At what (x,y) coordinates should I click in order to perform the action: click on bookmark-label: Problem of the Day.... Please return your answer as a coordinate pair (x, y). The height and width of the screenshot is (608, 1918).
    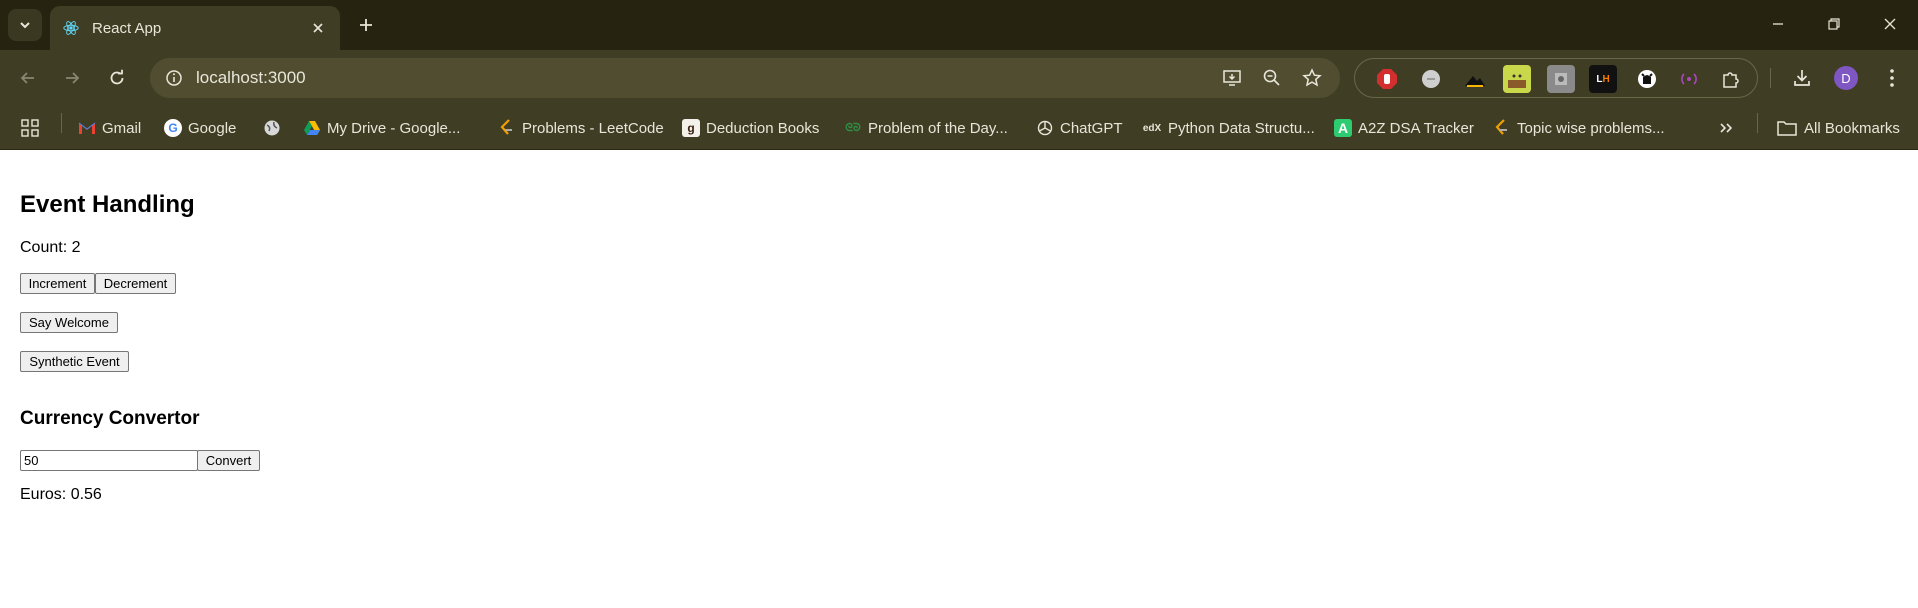
    Looking at the image, I should click on (938, 128).